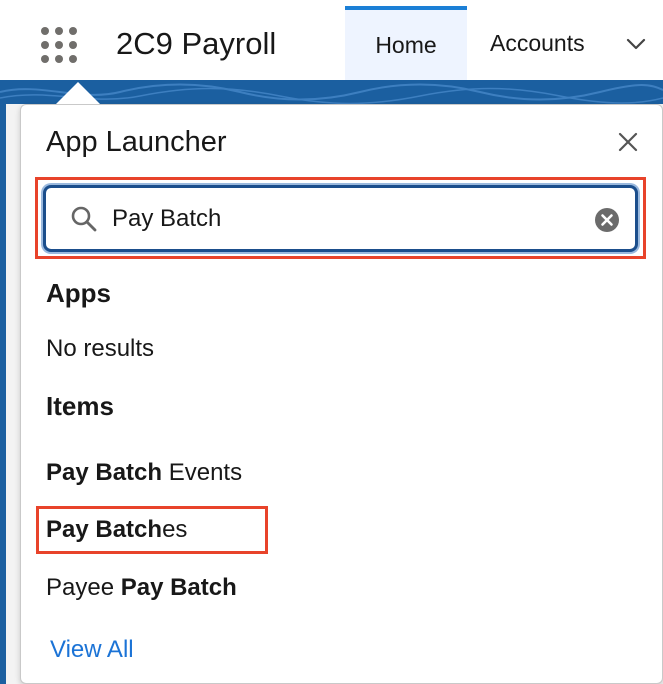  Describe the element at coordinates (136, 142) in the screenshot. I see `panel-title: App Launcher` at that location.